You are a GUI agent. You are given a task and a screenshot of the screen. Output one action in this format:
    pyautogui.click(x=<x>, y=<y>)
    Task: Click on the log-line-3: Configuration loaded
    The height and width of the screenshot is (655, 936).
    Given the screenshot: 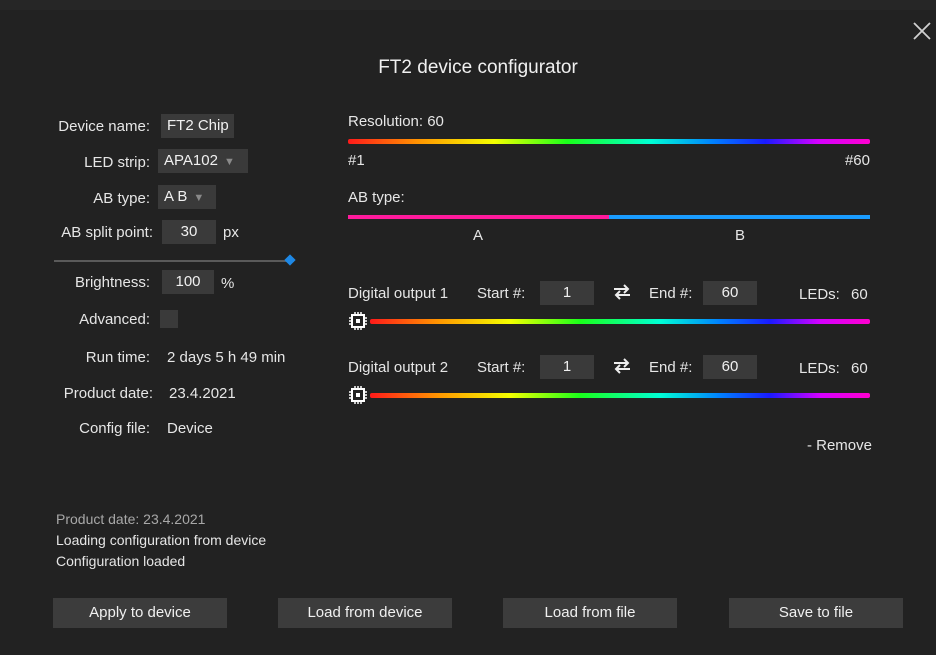 What is the action you would take?
    pyautogui.click(x=121, y=561)
    